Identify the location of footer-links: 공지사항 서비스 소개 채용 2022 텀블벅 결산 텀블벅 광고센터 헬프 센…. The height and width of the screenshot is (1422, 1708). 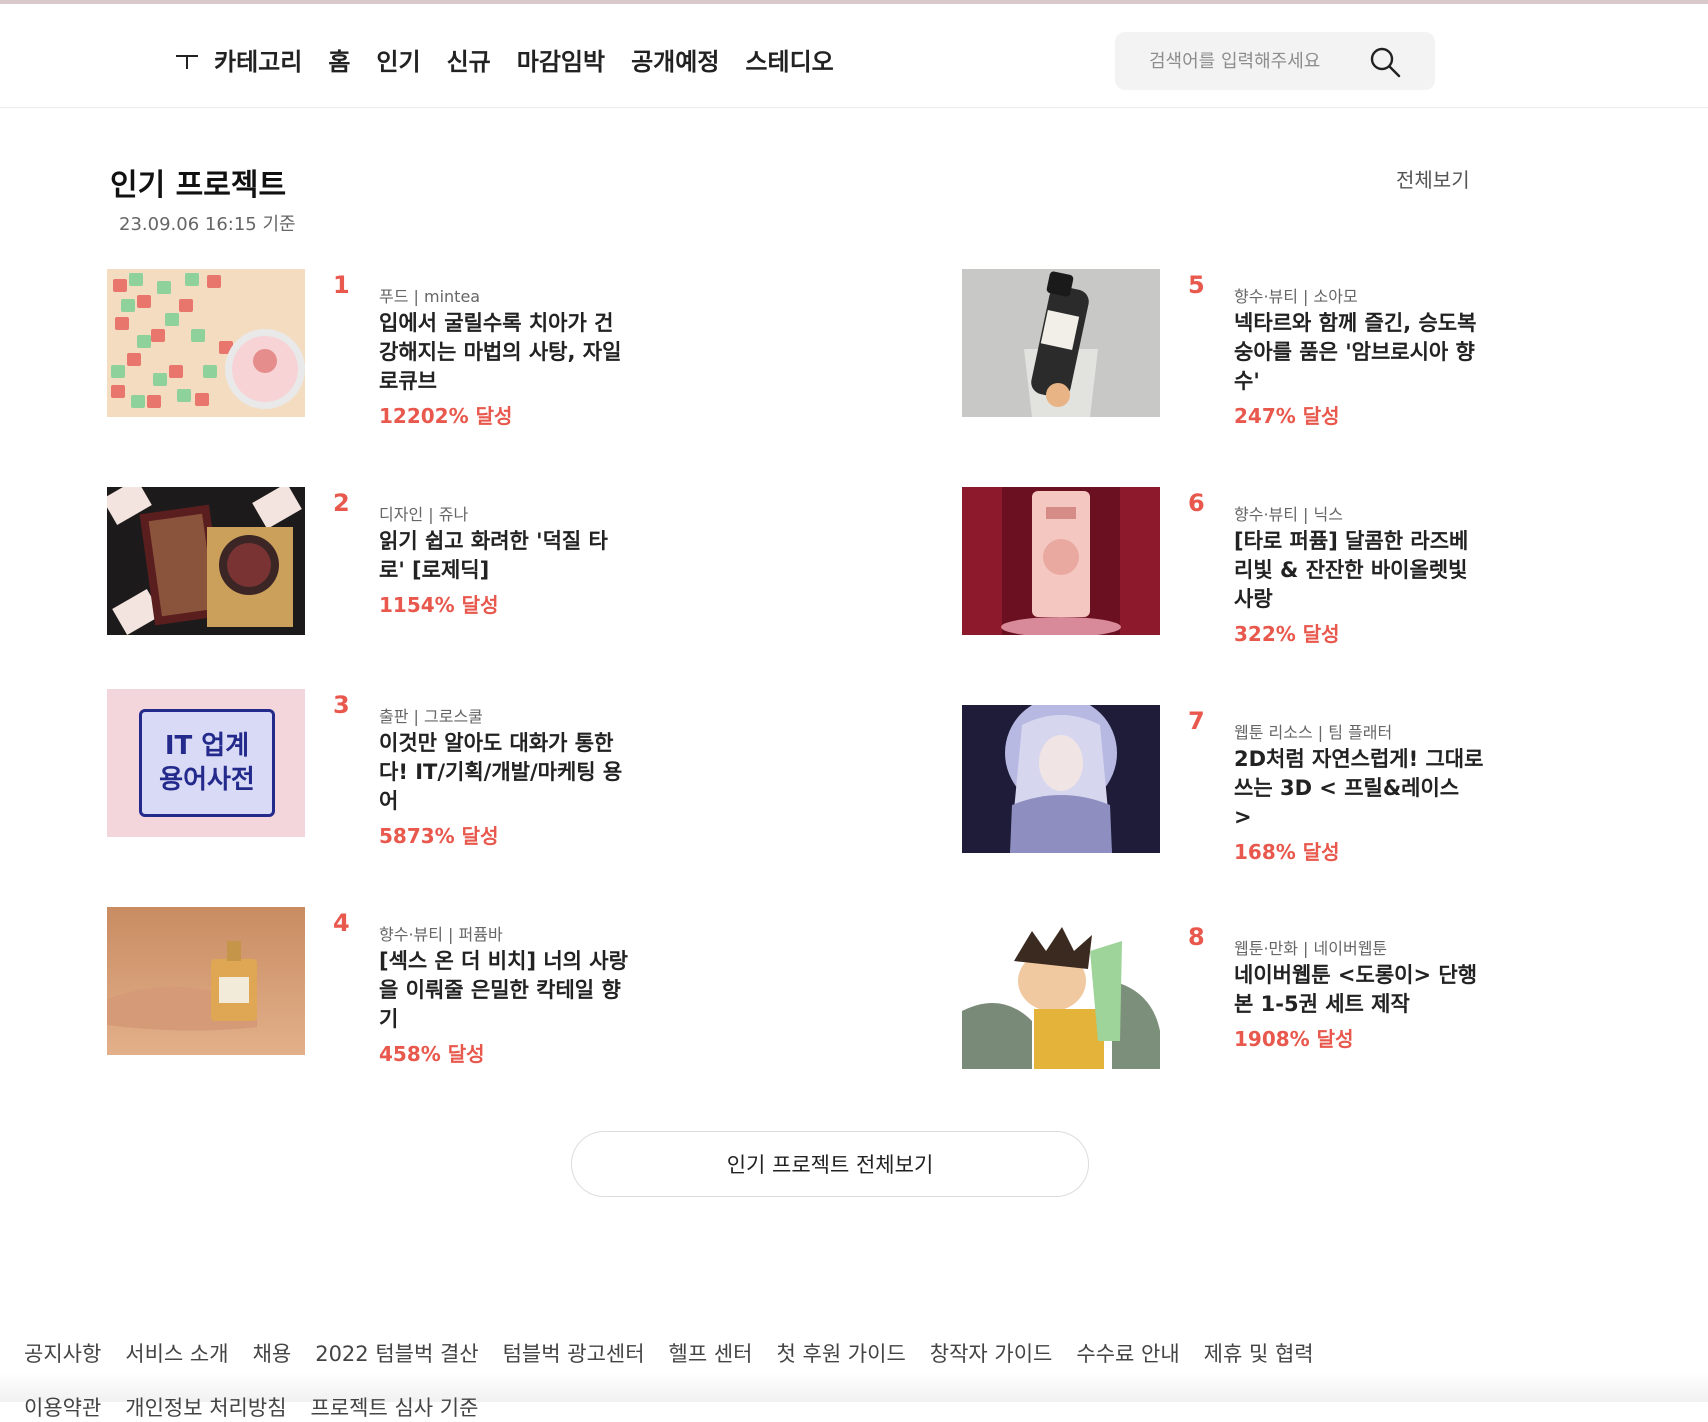
(681, 1353).